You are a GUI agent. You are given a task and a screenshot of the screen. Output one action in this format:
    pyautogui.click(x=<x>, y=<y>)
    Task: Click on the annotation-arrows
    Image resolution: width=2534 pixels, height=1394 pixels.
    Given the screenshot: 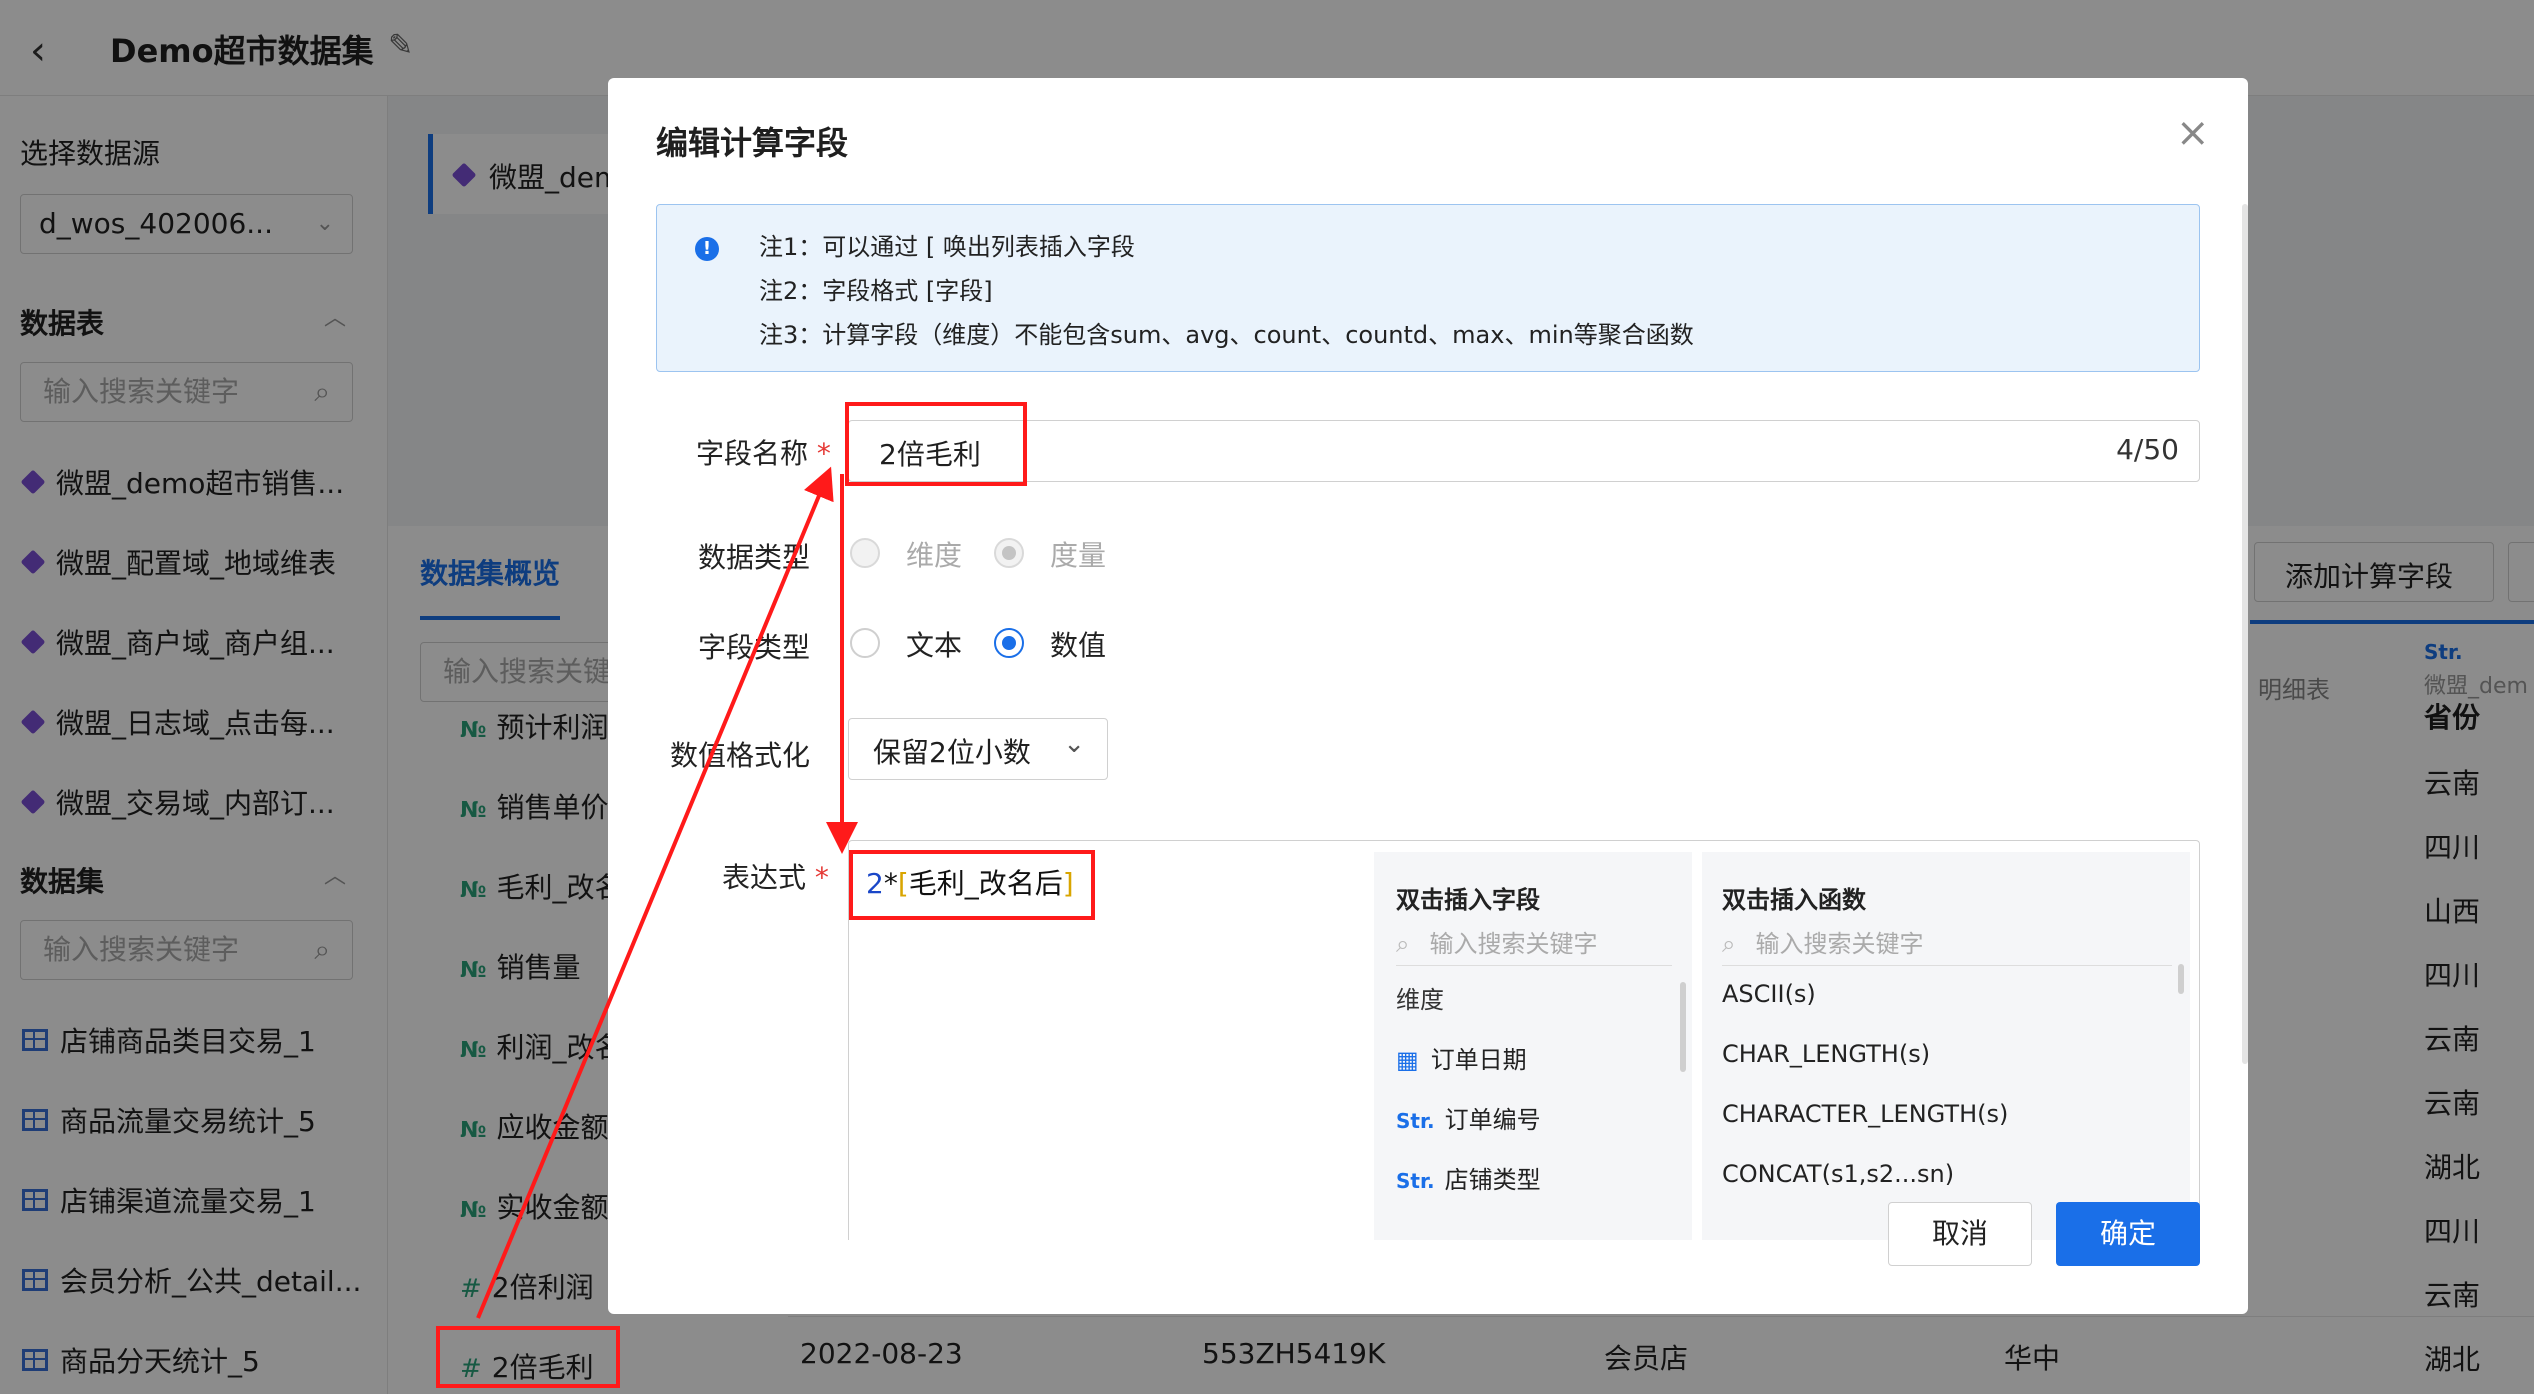 What is the action you would take?
    pyautogui.click(x=667, y=892)
    